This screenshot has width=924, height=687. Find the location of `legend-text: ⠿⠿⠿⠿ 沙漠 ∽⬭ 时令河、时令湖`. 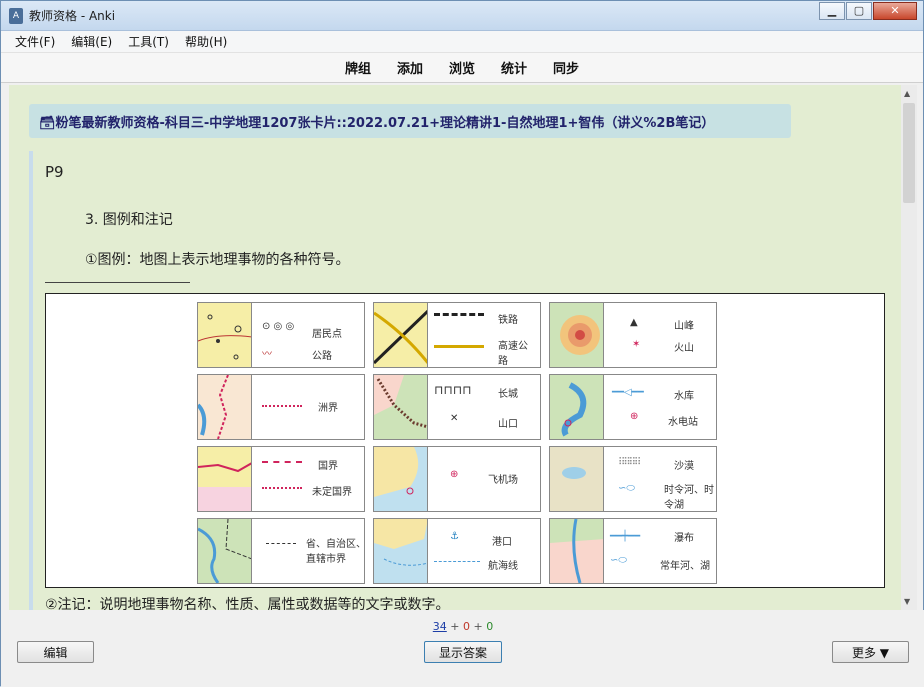

legend-text: ⠿⠿⠿⠿ 沙漠 ∽⬭ 时令河、时令湖 is located at coordinates (660, 479).